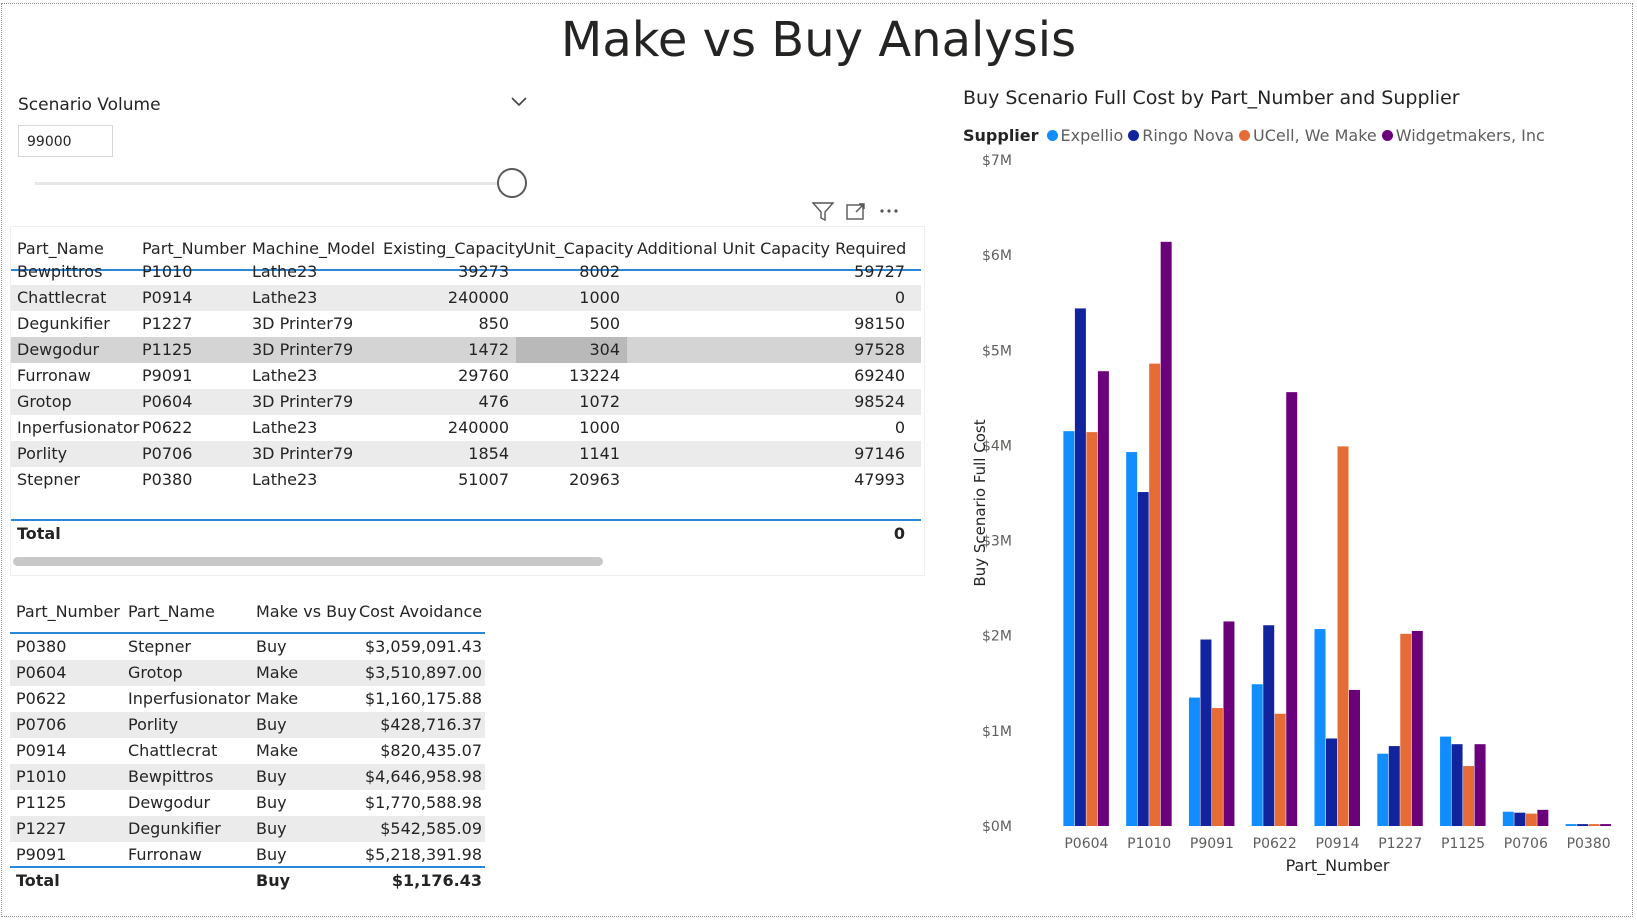 This screenshot has height=922, width=1637. Describe the element at coordinates (247, 699) in the screenshot. I see `table-row: P0622 Inperfusionator Make $1,160,175.88` at that location.